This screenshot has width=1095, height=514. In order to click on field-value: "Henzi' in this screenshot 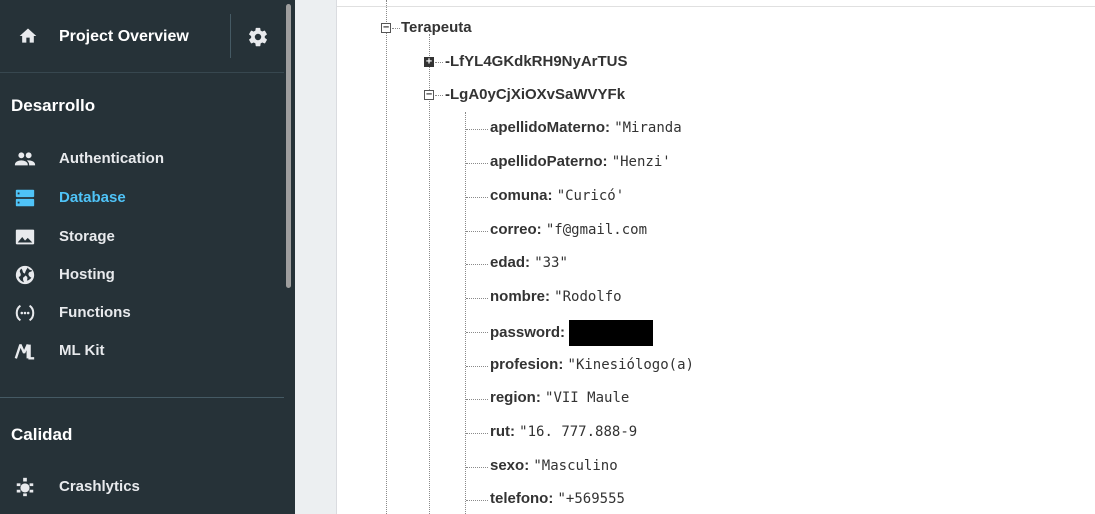, I will do `click(641, 162)`.